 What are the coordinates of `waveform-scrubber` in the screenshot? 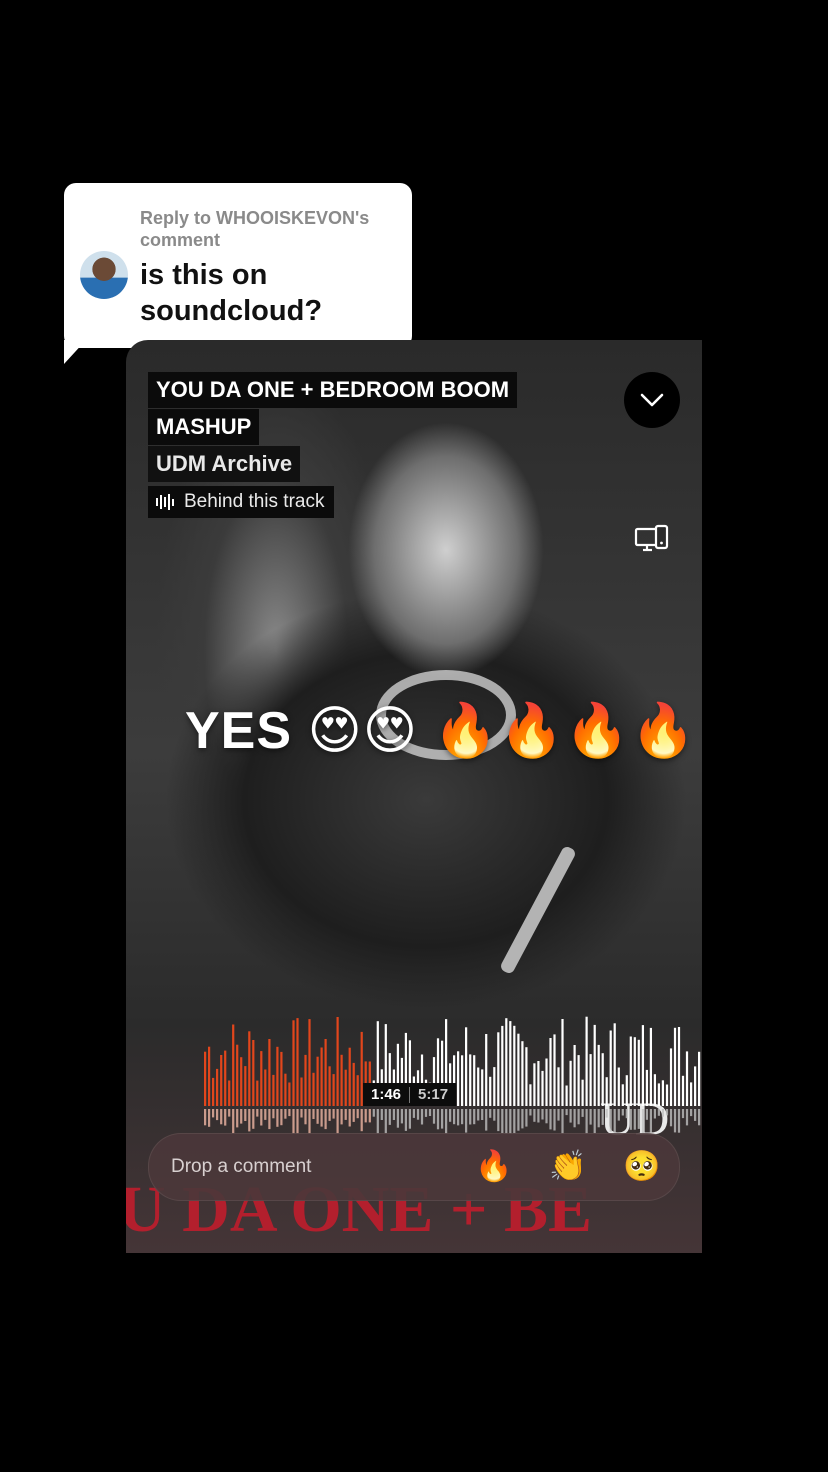 It's located at (453, 1074).